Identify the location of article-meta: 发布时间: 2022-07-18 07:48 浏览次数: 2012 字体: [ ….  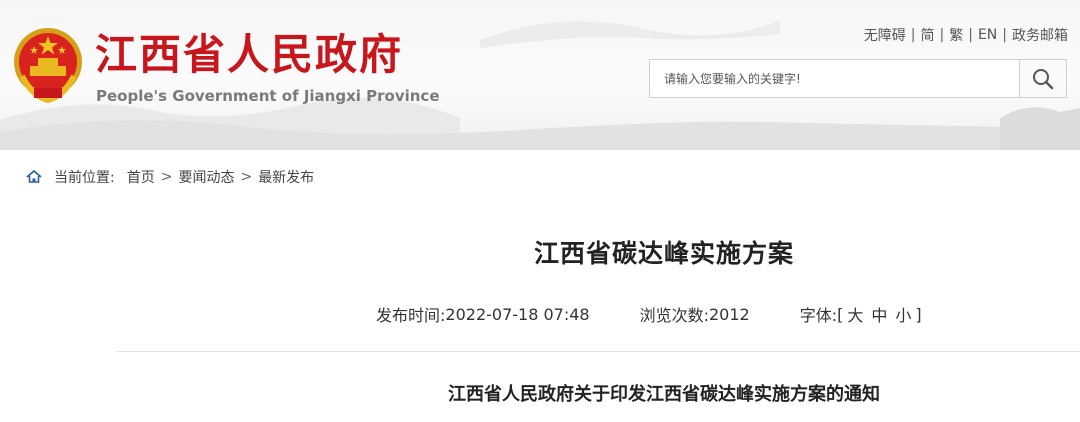
(649, 314).